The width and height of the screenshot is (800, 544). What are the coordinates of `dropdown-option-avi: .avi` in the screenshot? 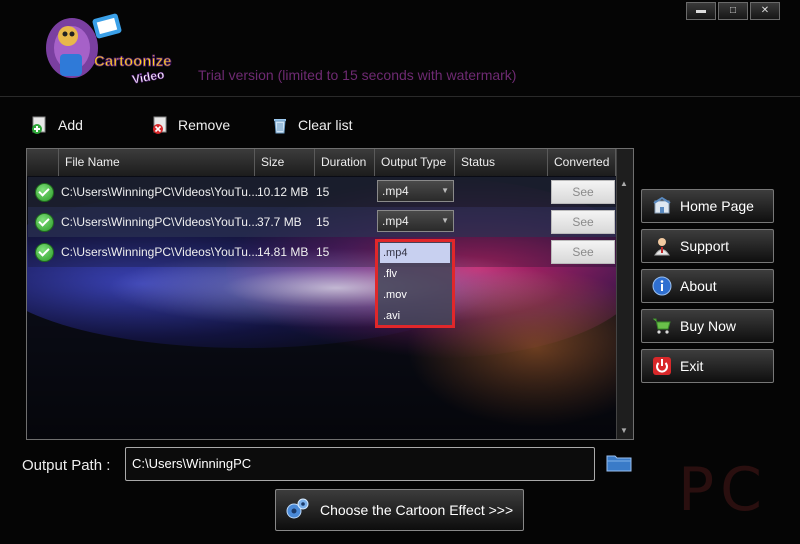 It's located at (415, 316).